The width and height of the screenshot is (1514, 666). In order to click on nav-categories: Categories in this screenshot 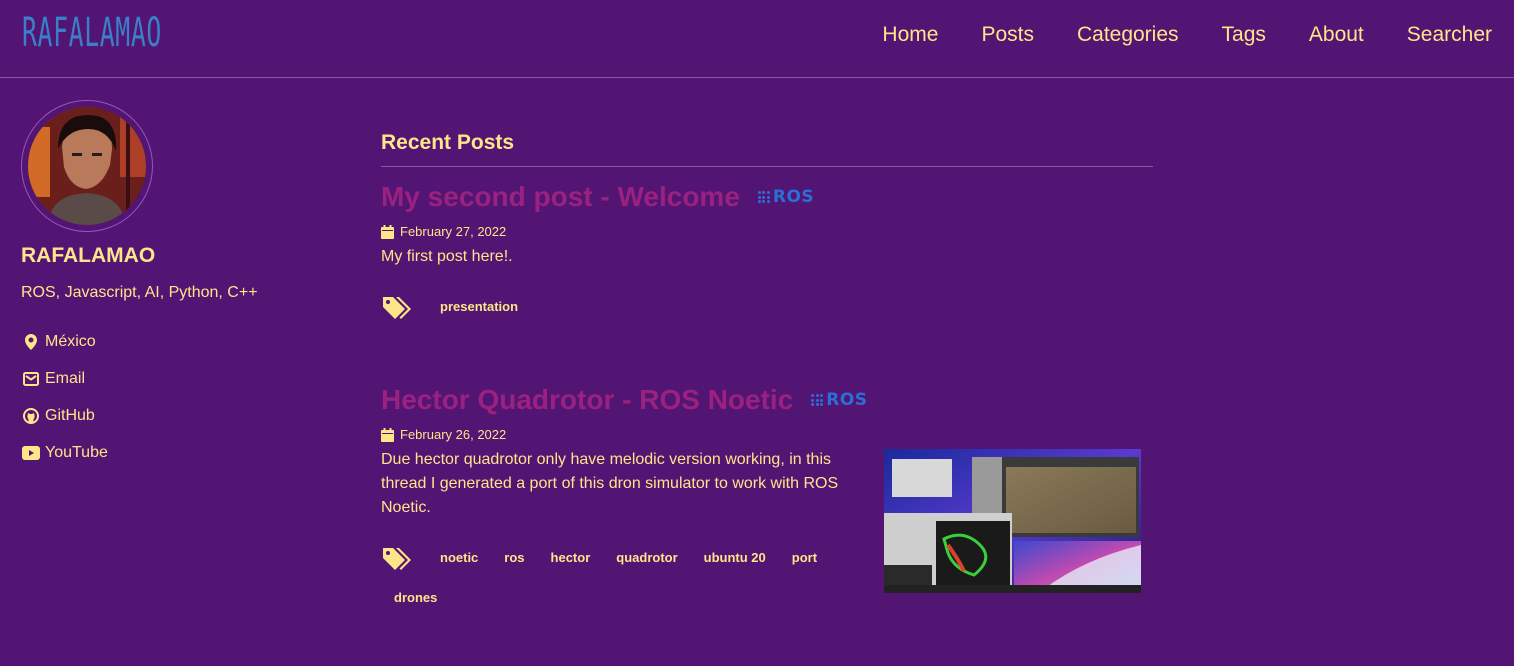, I will do `click(1128, 35)`.